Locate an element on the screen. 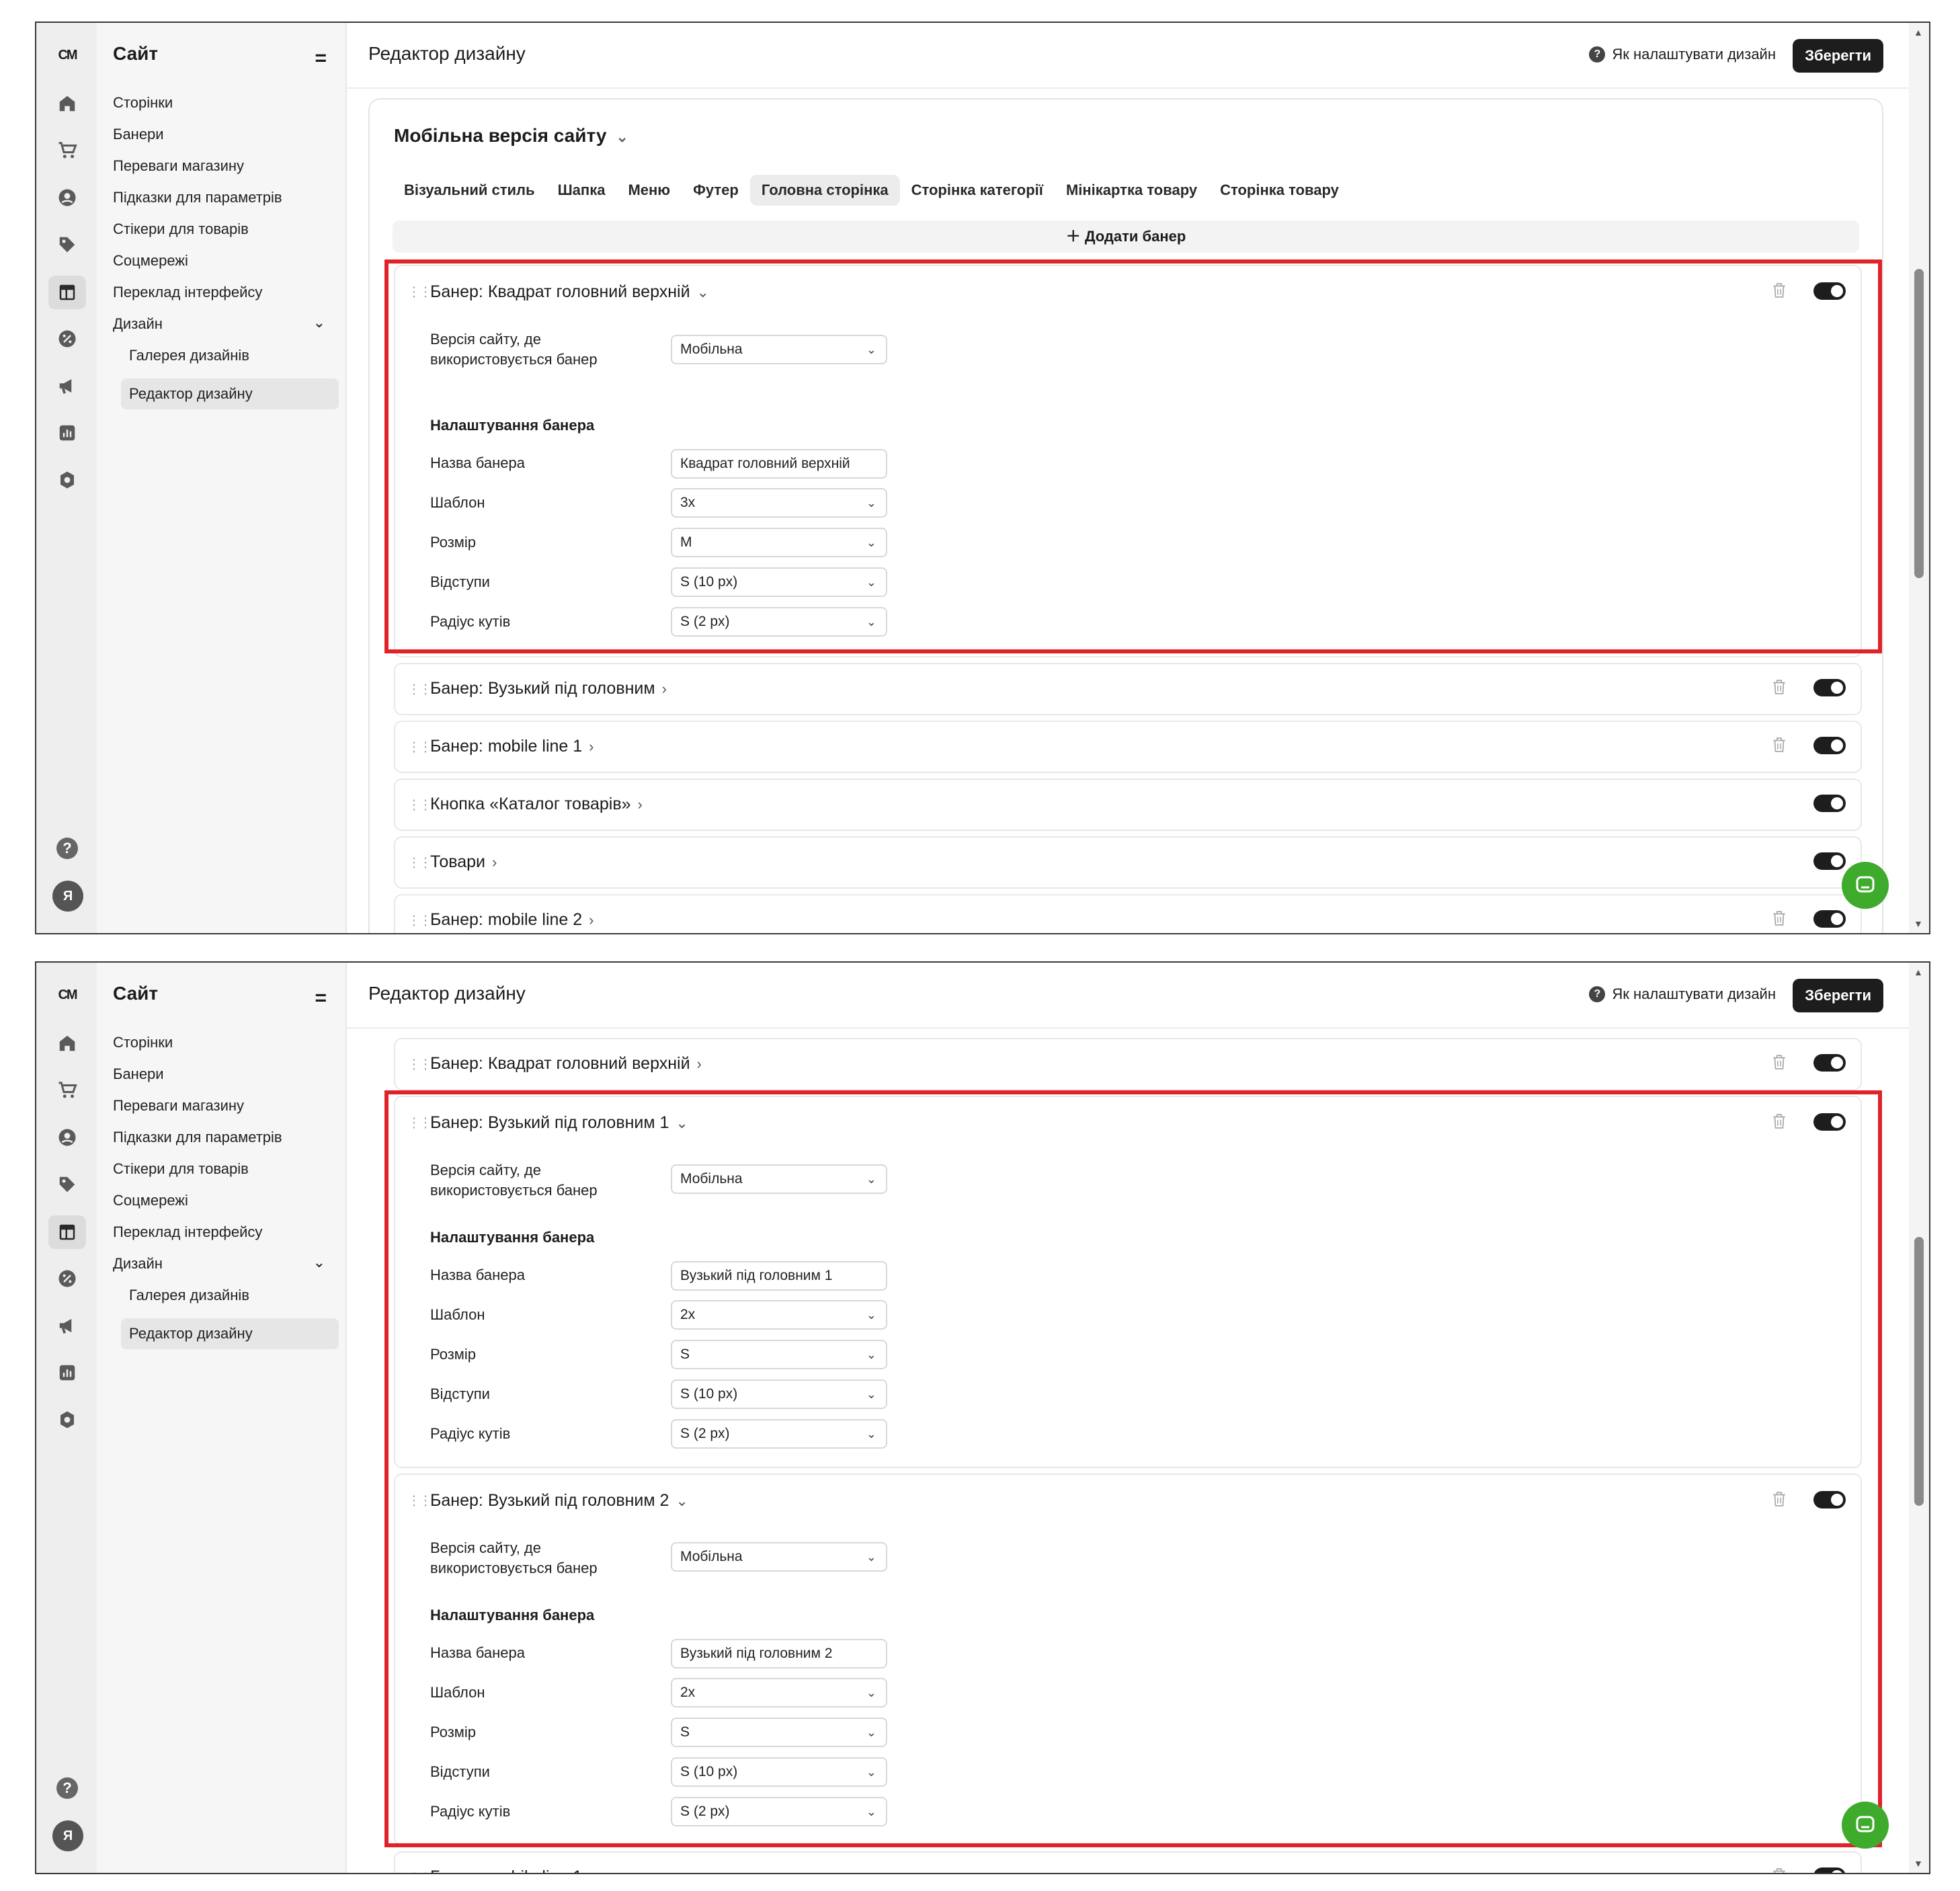  gear-icon is located at coordinates (67, 480).